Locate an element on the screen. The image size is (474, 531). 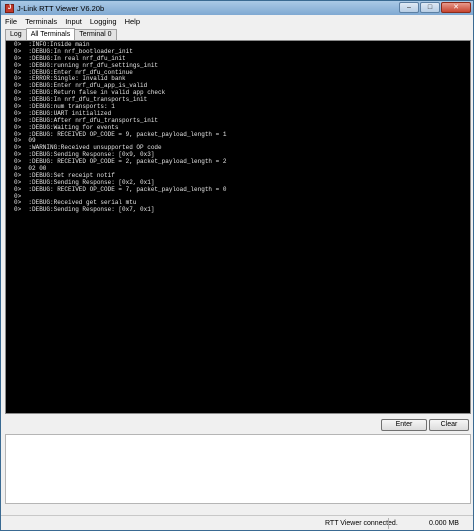
tab-log: Log is located at coordinates (16, 34).